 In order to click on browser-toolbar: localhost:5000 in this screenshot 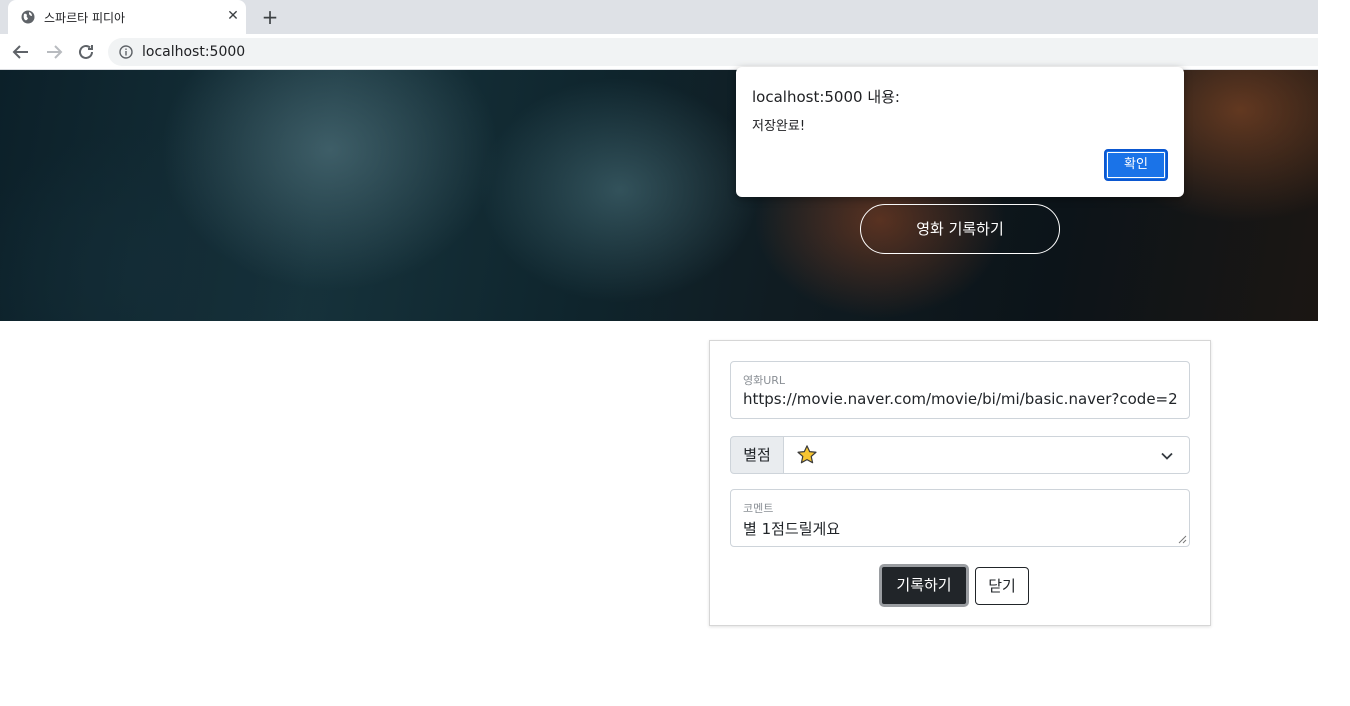, I will do `click(659, 52)`.